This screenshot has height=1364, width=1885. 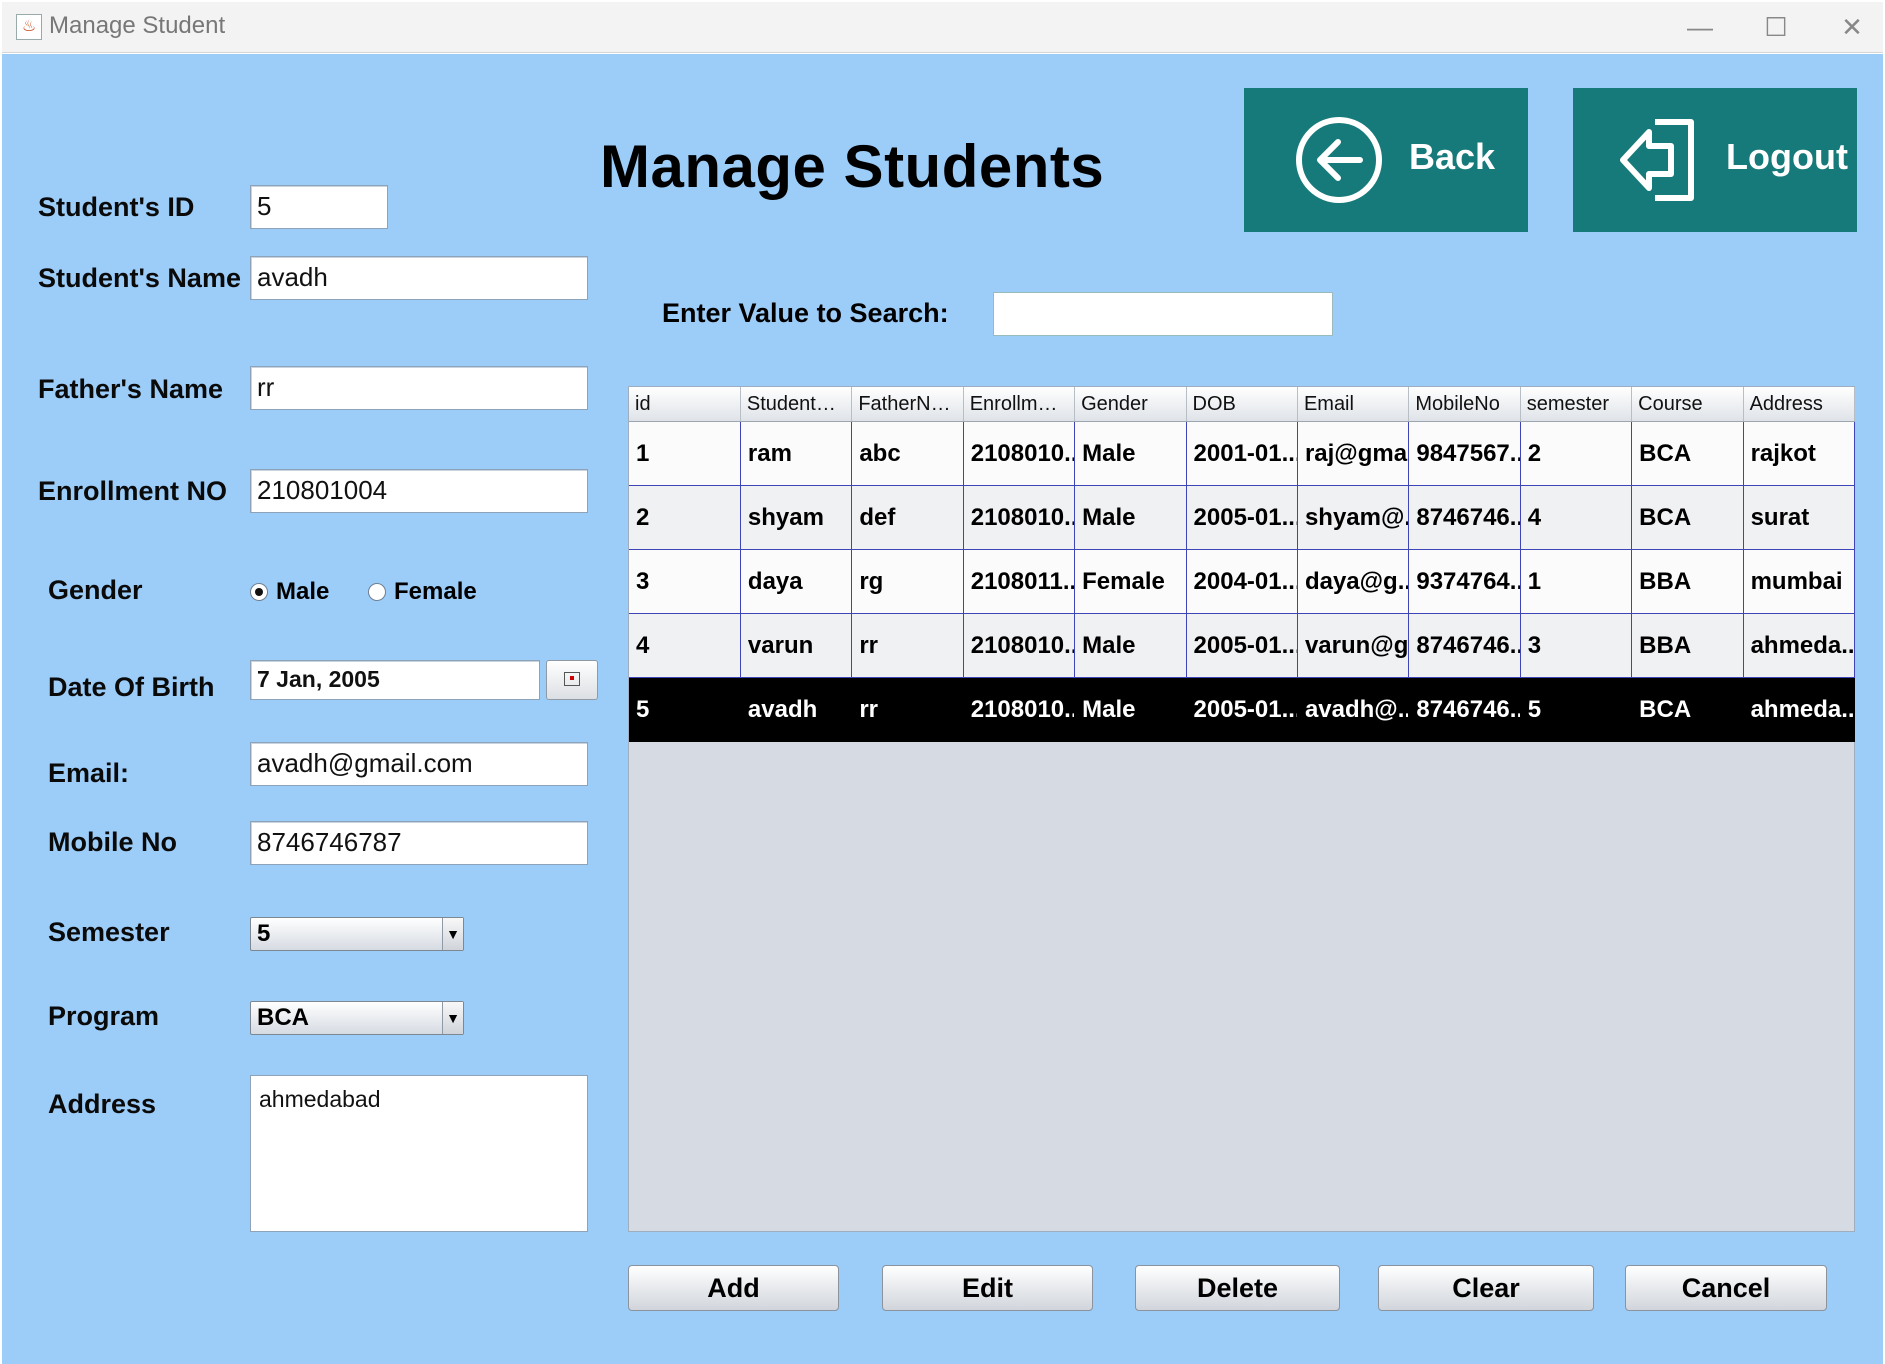 What do you see at coordinates (419, 491) in the screenshot?
I see `enrollment-field: 210801004` at bounding box center [419, 491].